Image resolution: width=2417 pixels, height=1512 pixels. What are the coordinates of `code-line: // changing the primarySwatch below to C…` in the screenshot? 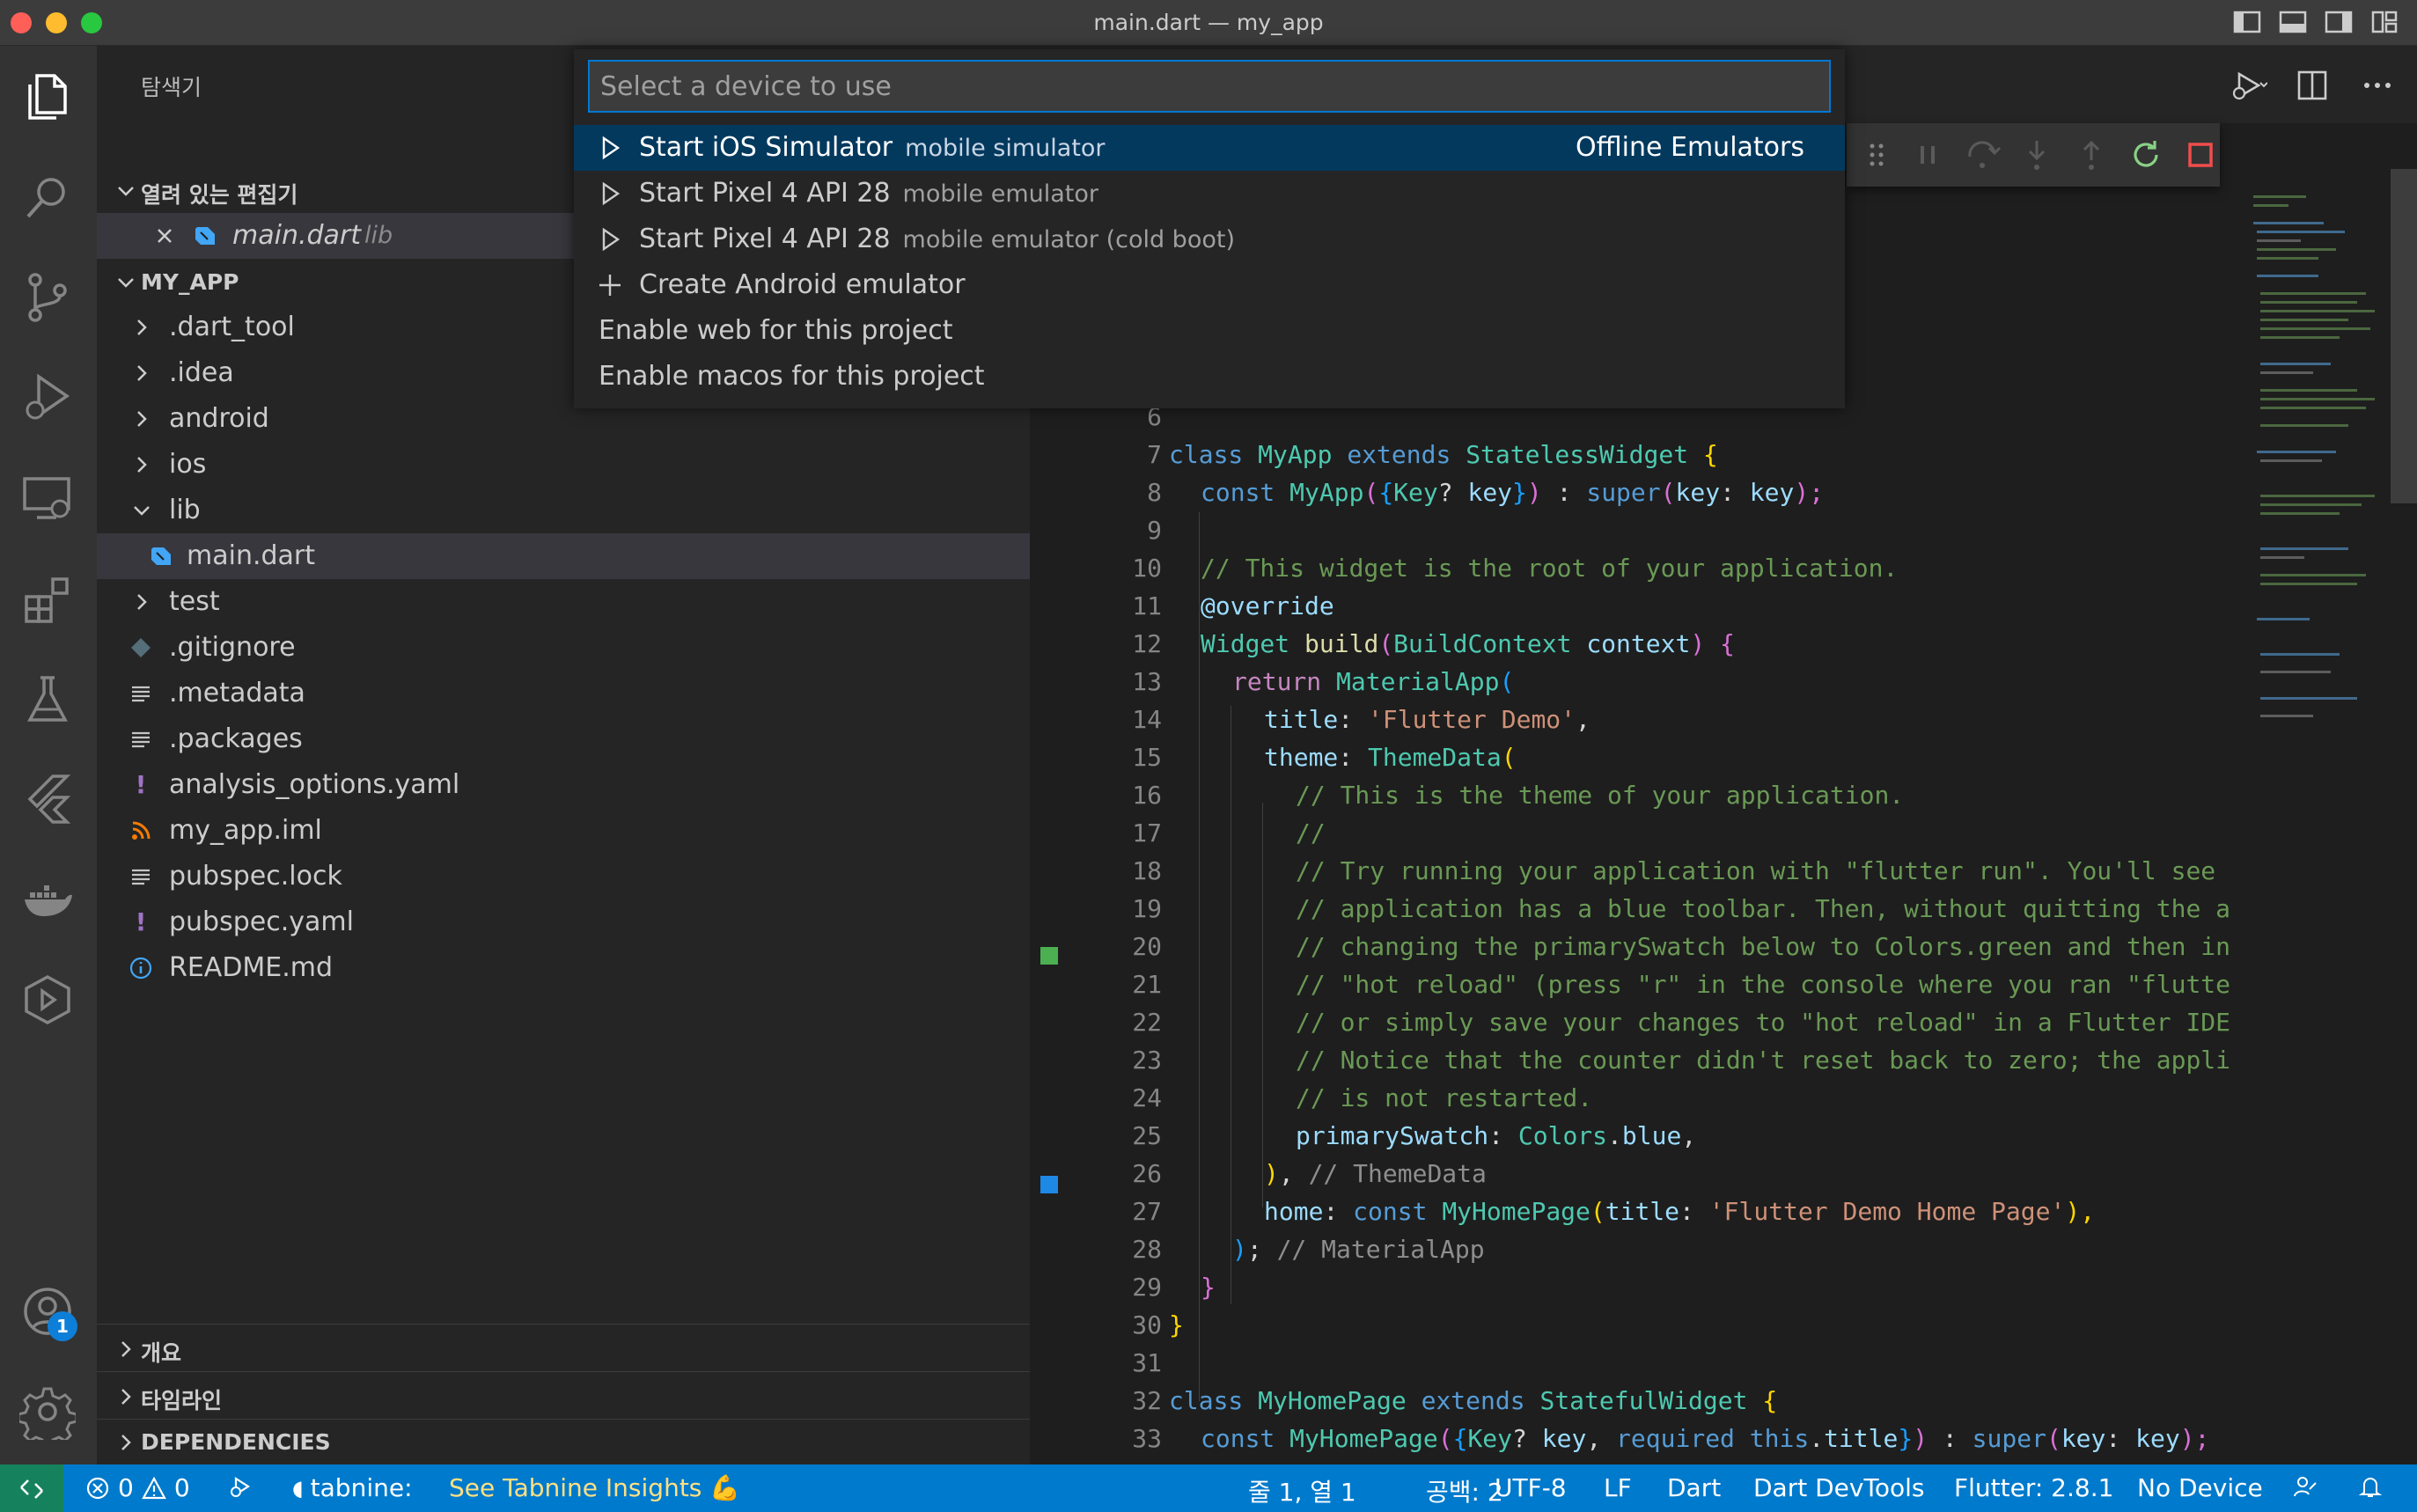 It's located at (1763, 946).